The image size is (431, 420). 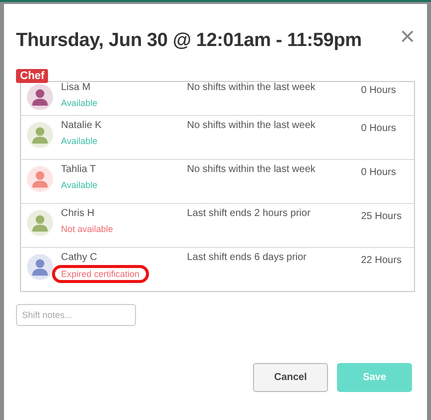 I want to click on role-tag: Chef, so click(x=32, y=76).